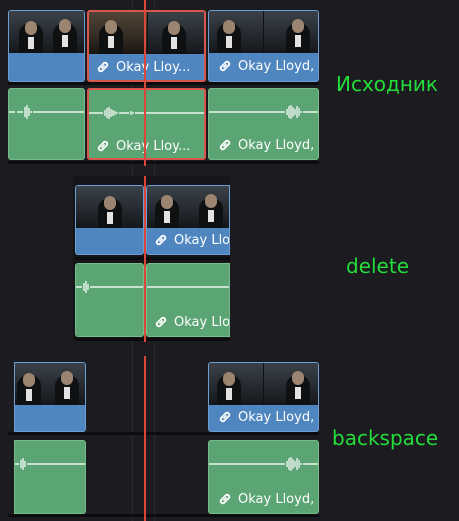  What do you see at coordinates (387, 84) in the screenshot?
I see `section-label-original: Исходник` at bounding box center [387, 84].